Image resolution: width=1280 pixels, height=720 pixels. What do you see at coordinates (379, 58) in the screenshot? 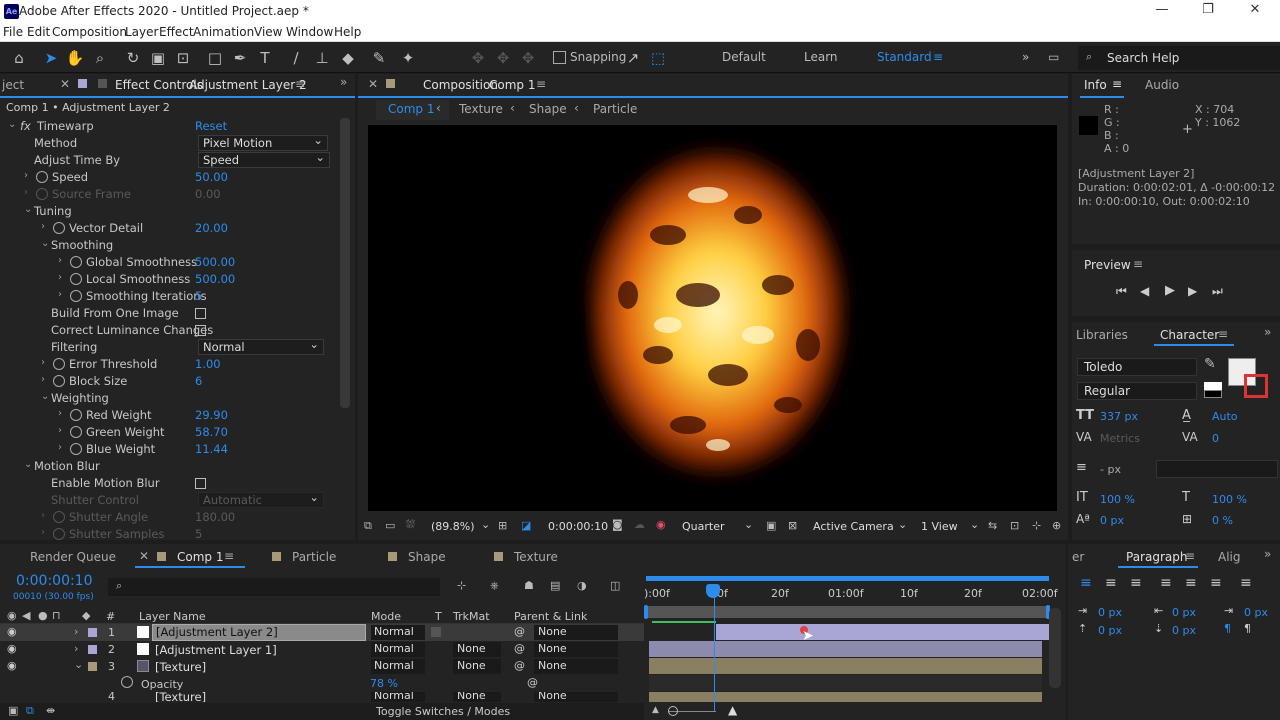
I see `roto-brush-tool-icon: ✎` at bounding box center [379, 58].